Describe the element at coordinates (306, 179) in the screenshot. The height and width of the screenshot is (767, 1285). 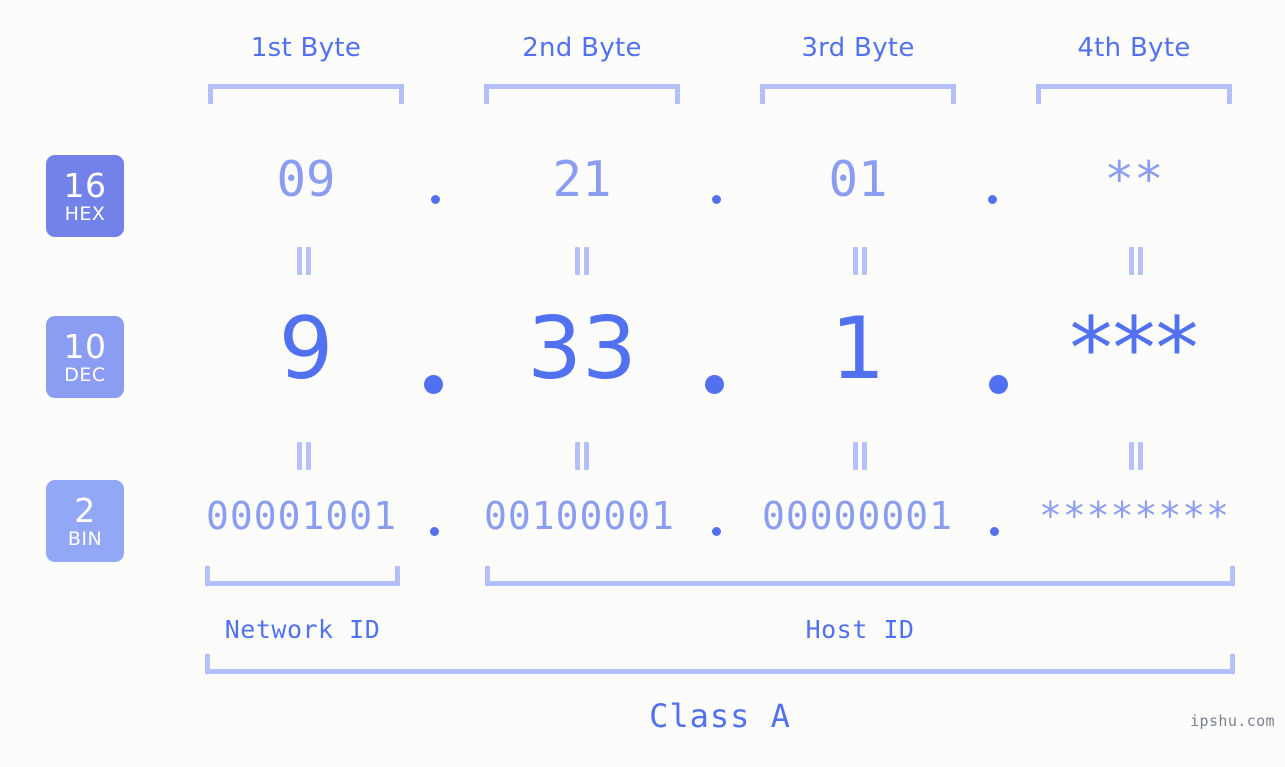
I see `hex-byte-1: 09` at that location.